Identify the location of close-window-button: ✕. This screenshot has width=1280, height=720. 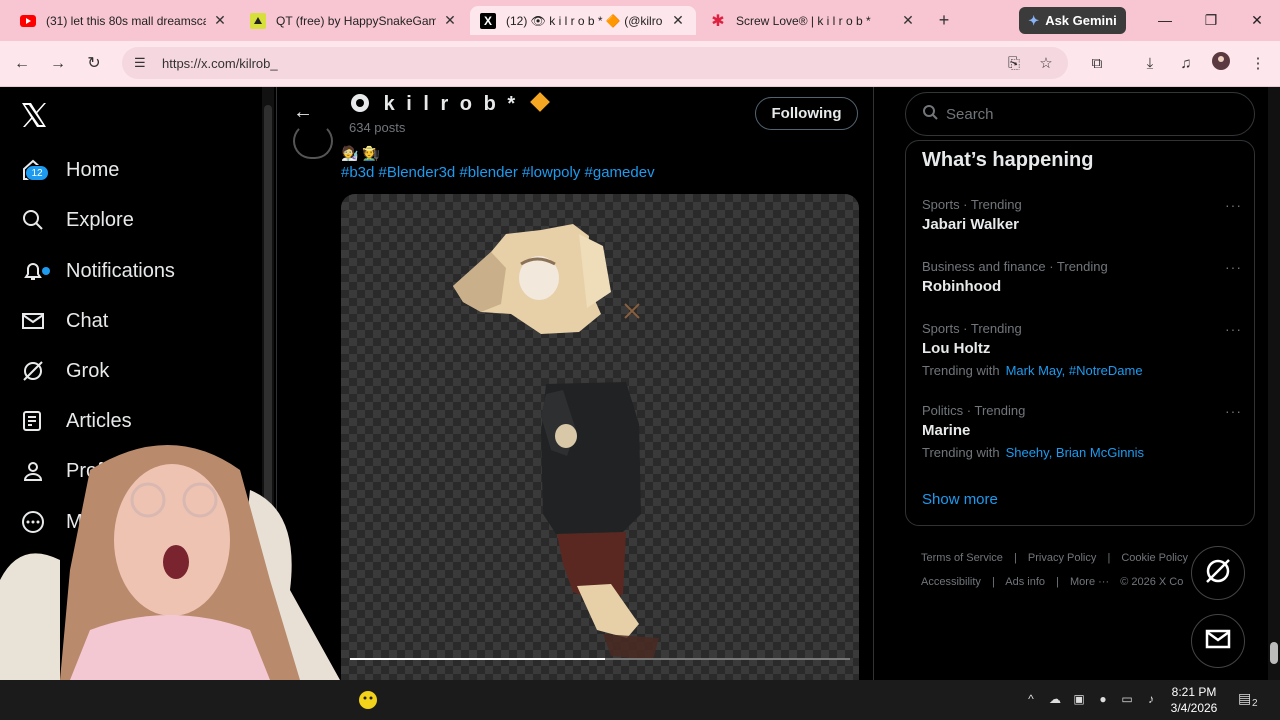
(1257, 20).